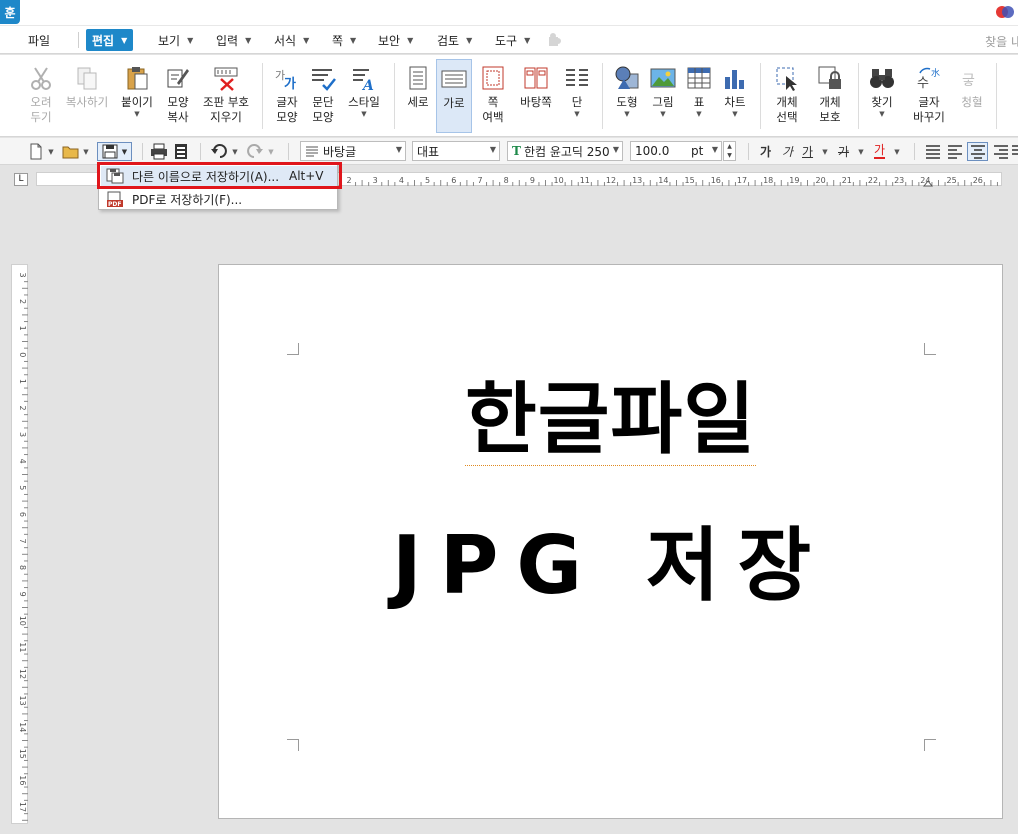 The image size is (1018, 834). I want to click on align-center-button, so click(977, 151).